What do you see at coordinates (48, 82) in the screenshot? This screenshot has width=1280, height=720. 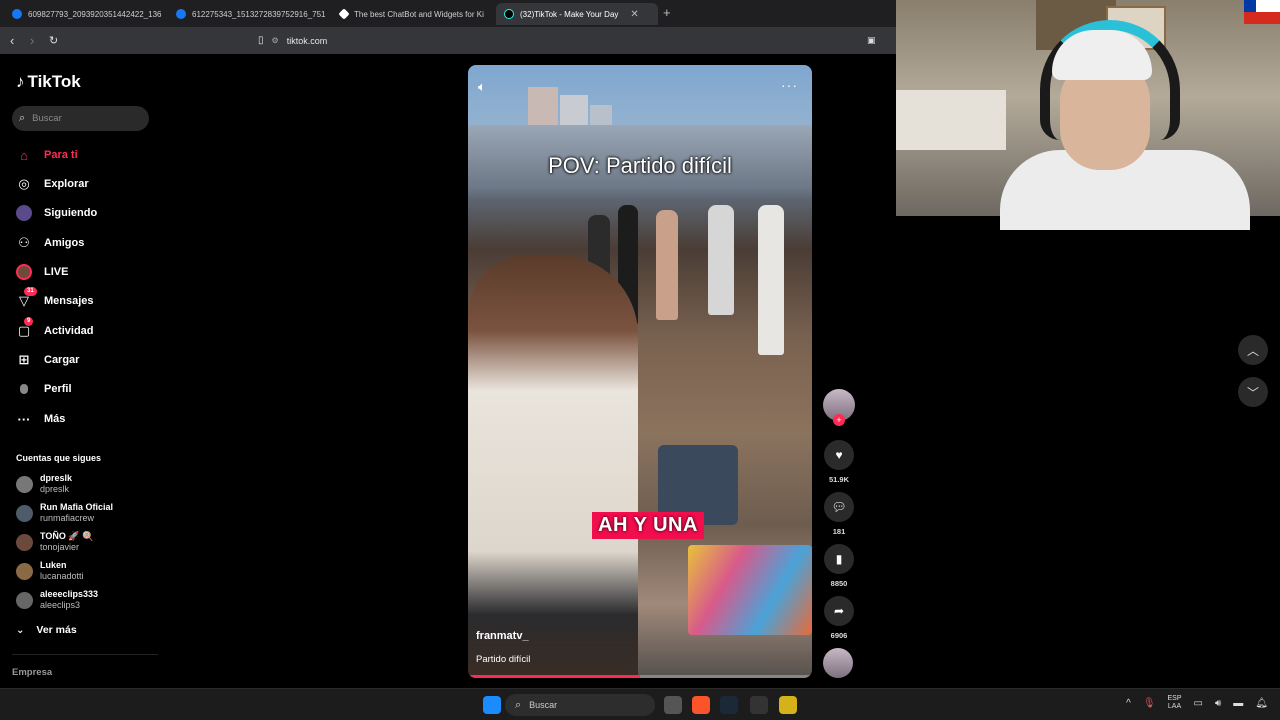 I see `tiktok-logo: ♪ TikTok` at bounding box center [48, 82].